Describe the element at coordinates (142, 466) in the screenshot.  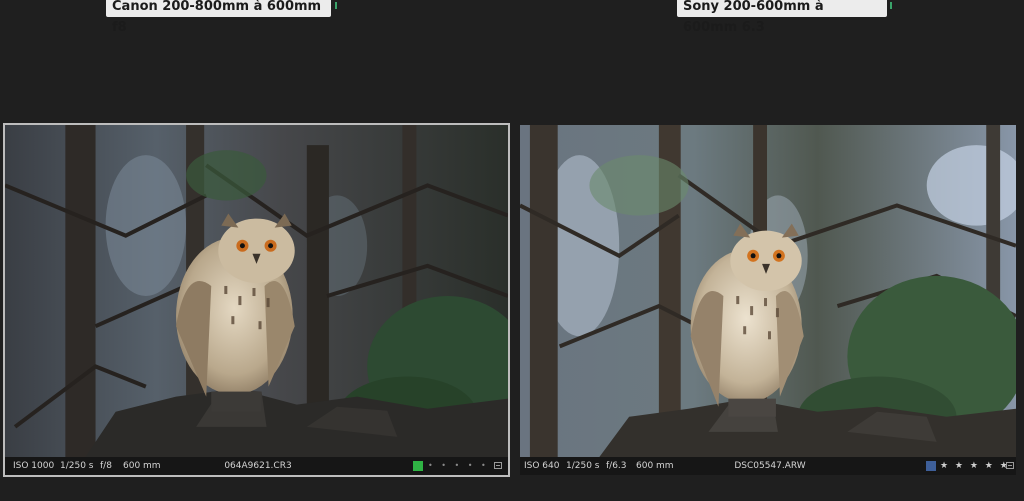
I see `left-focal: 600 mm` at that location.